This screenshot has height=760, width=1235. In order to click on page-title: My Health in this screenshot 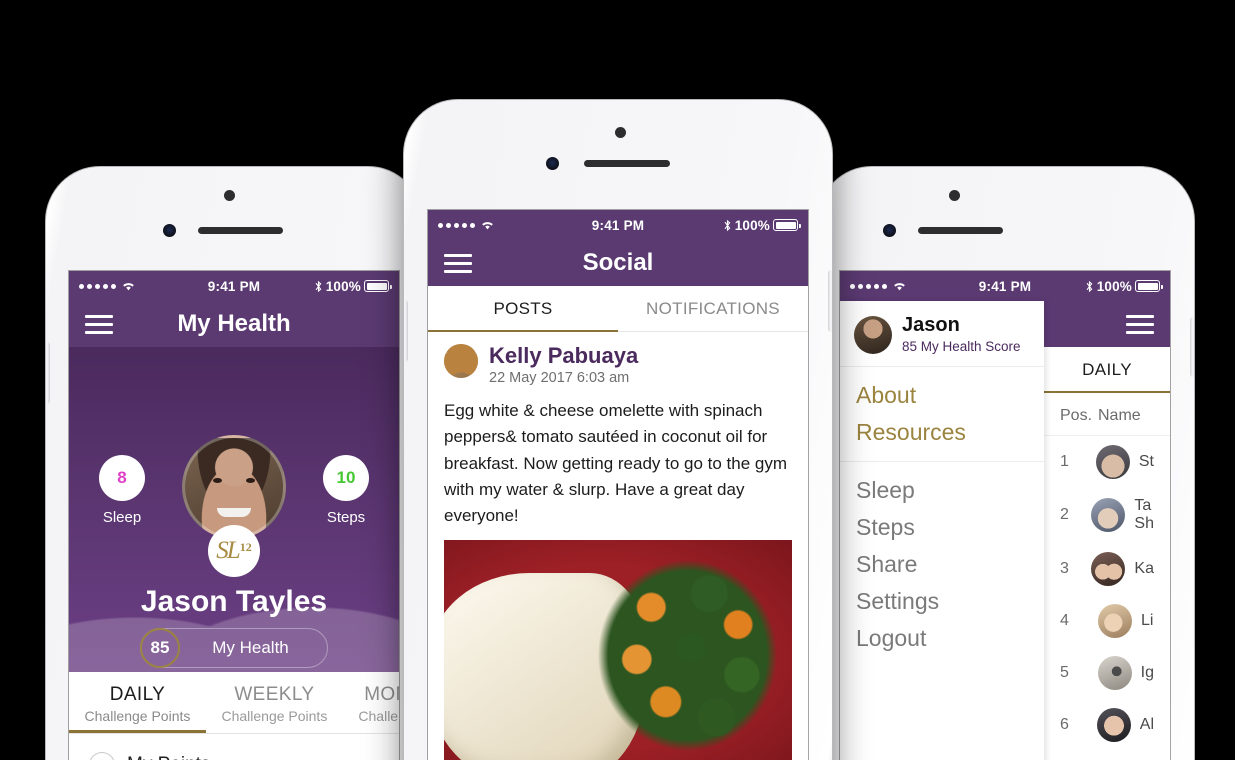, I will do `click(234, 323)`.